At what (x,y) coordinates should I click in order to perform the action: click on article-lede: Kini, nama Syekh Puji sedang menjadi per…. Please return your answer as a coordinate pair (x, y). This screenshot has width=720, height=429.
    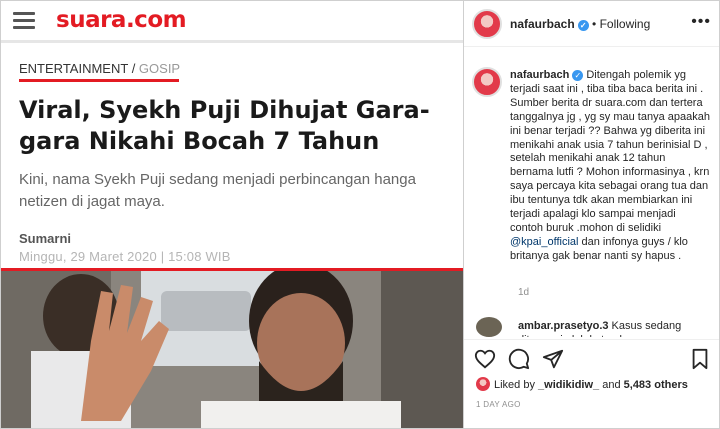
    Looking at the image, I should click on (217, 190).